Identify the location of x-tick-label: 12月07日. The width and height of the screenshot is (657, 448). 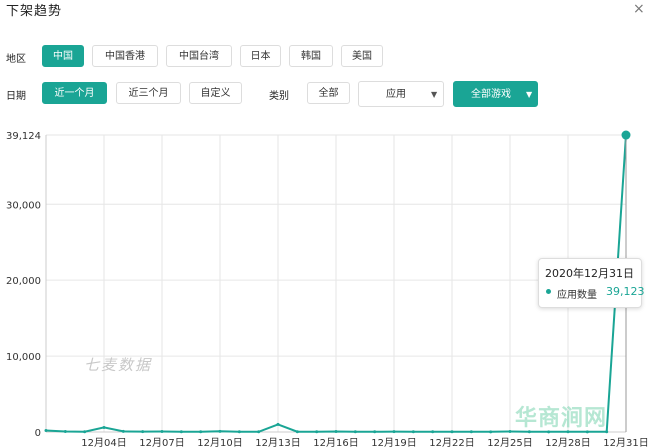
(161, 442).